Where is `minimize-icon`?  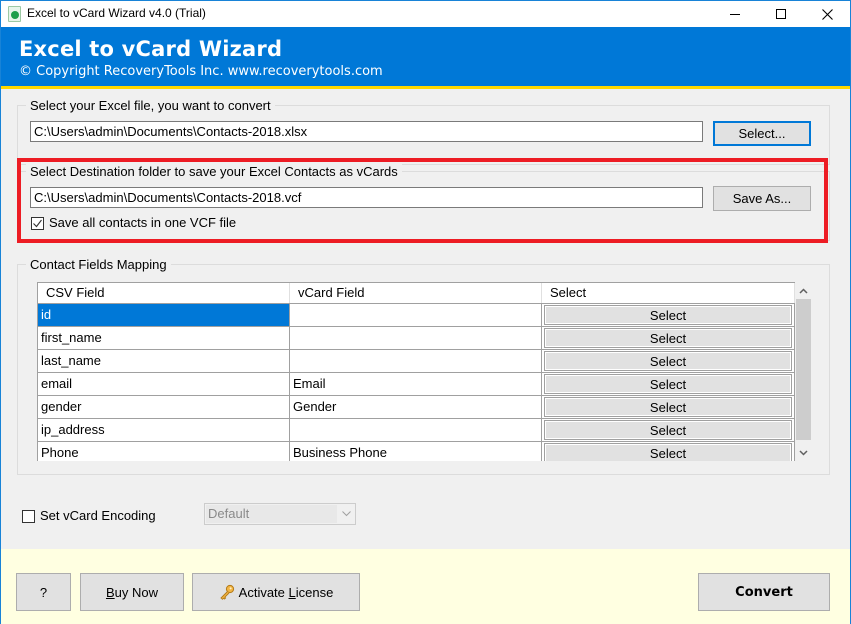 minimize-icon is located at coordinates (735, 14).